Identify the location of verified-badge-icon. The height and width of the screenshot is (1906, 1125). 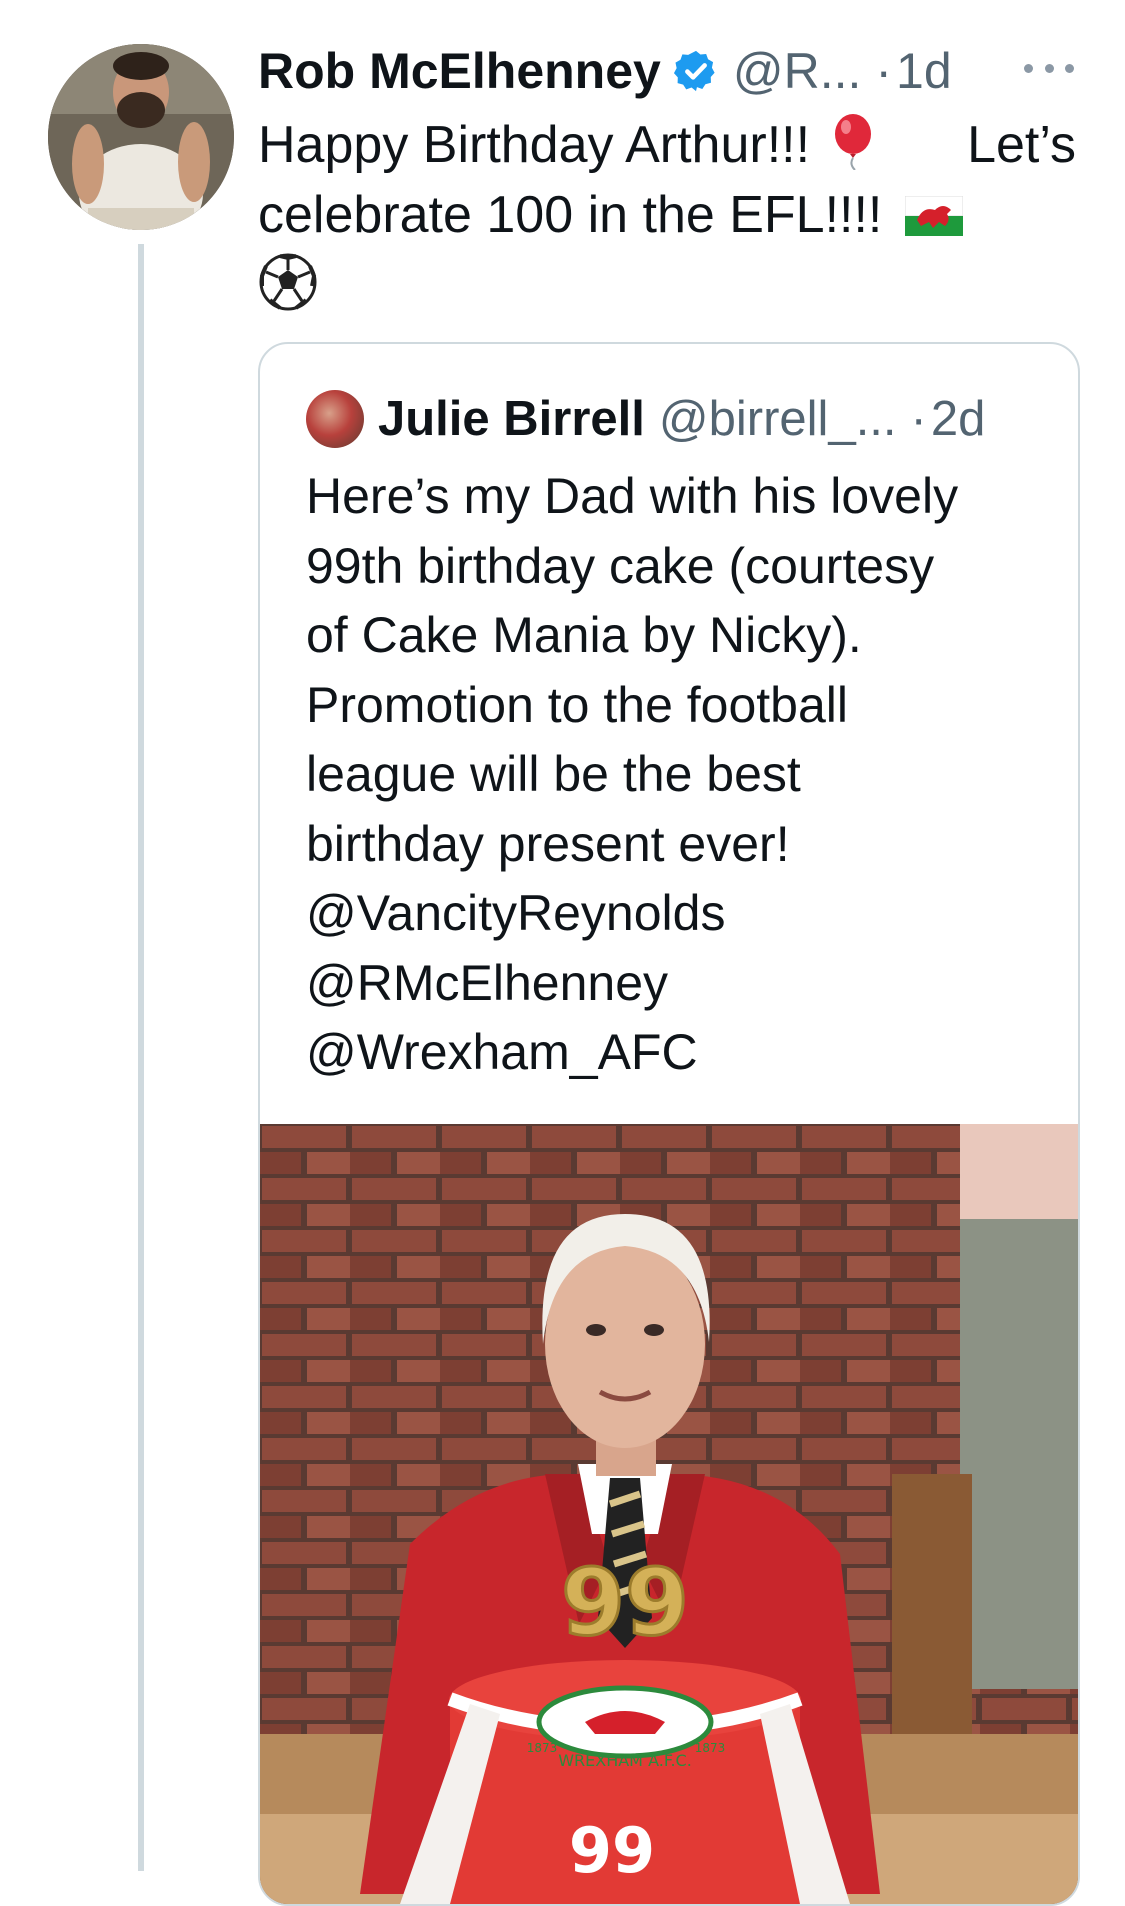
(696, 71).